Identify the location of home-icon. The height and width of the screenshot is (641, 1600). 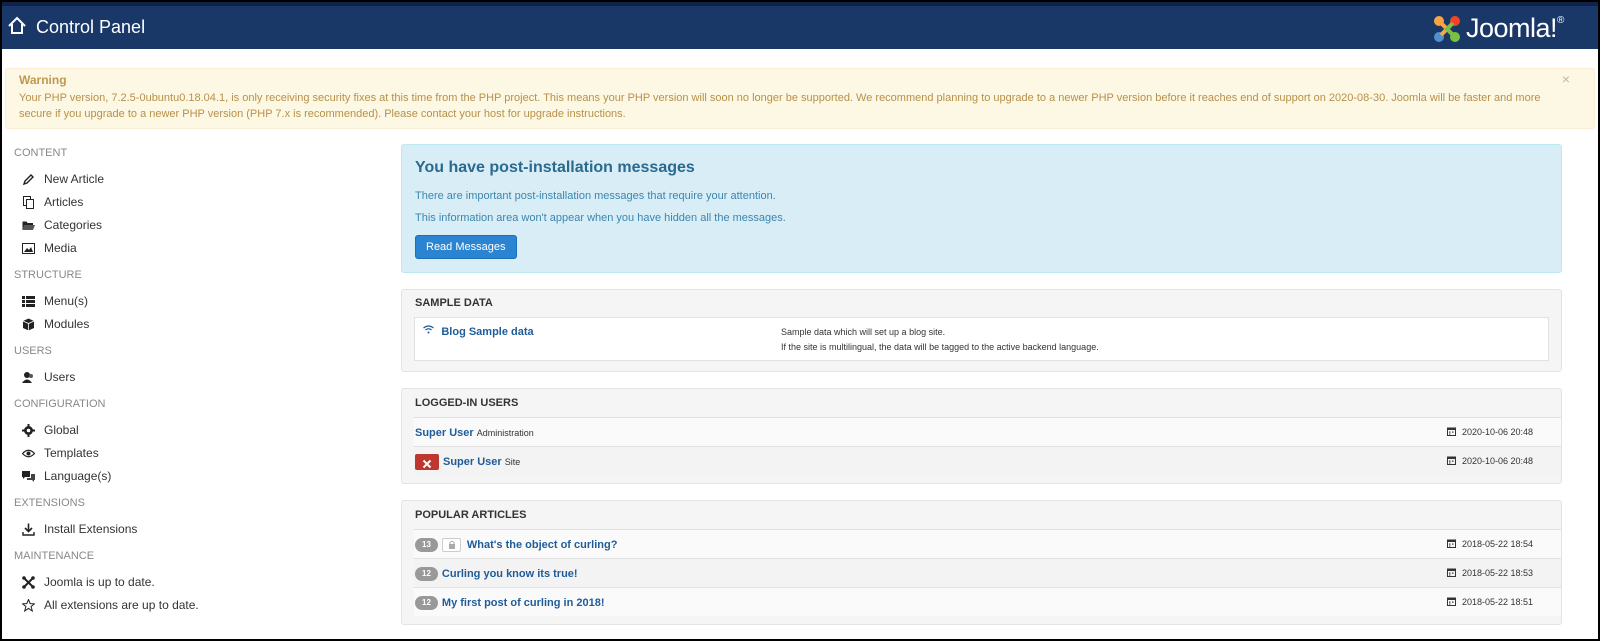
(17, 26).